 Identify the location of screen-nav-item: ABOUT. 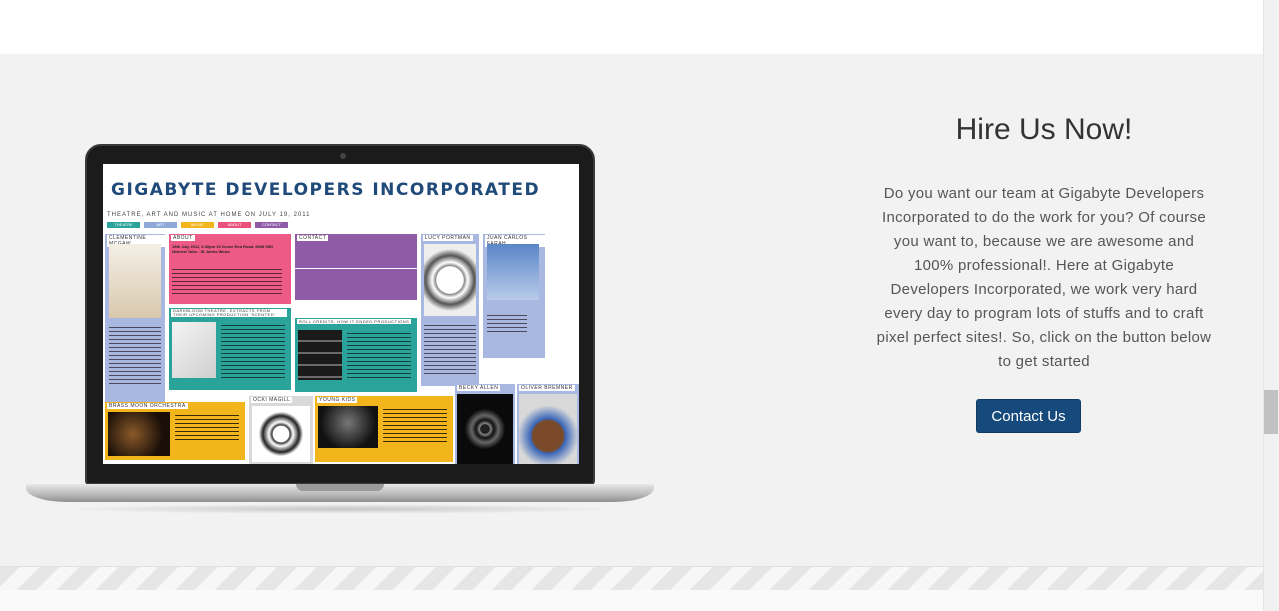
(234, 225).